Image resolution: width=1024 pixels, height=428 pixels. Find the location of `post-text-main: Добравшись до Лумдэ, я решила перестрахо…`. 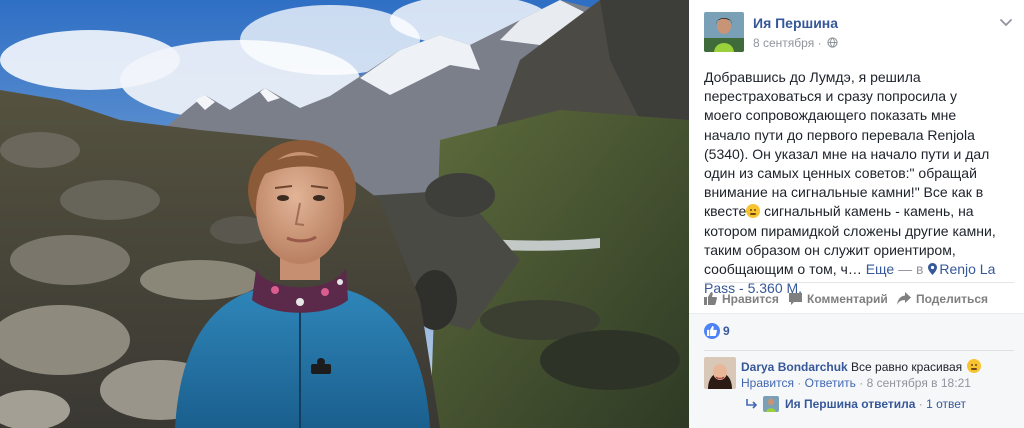

post-text-main: Добравшись до Лумдэ, я решила перестрахо… is located at coordinates (847, 144).